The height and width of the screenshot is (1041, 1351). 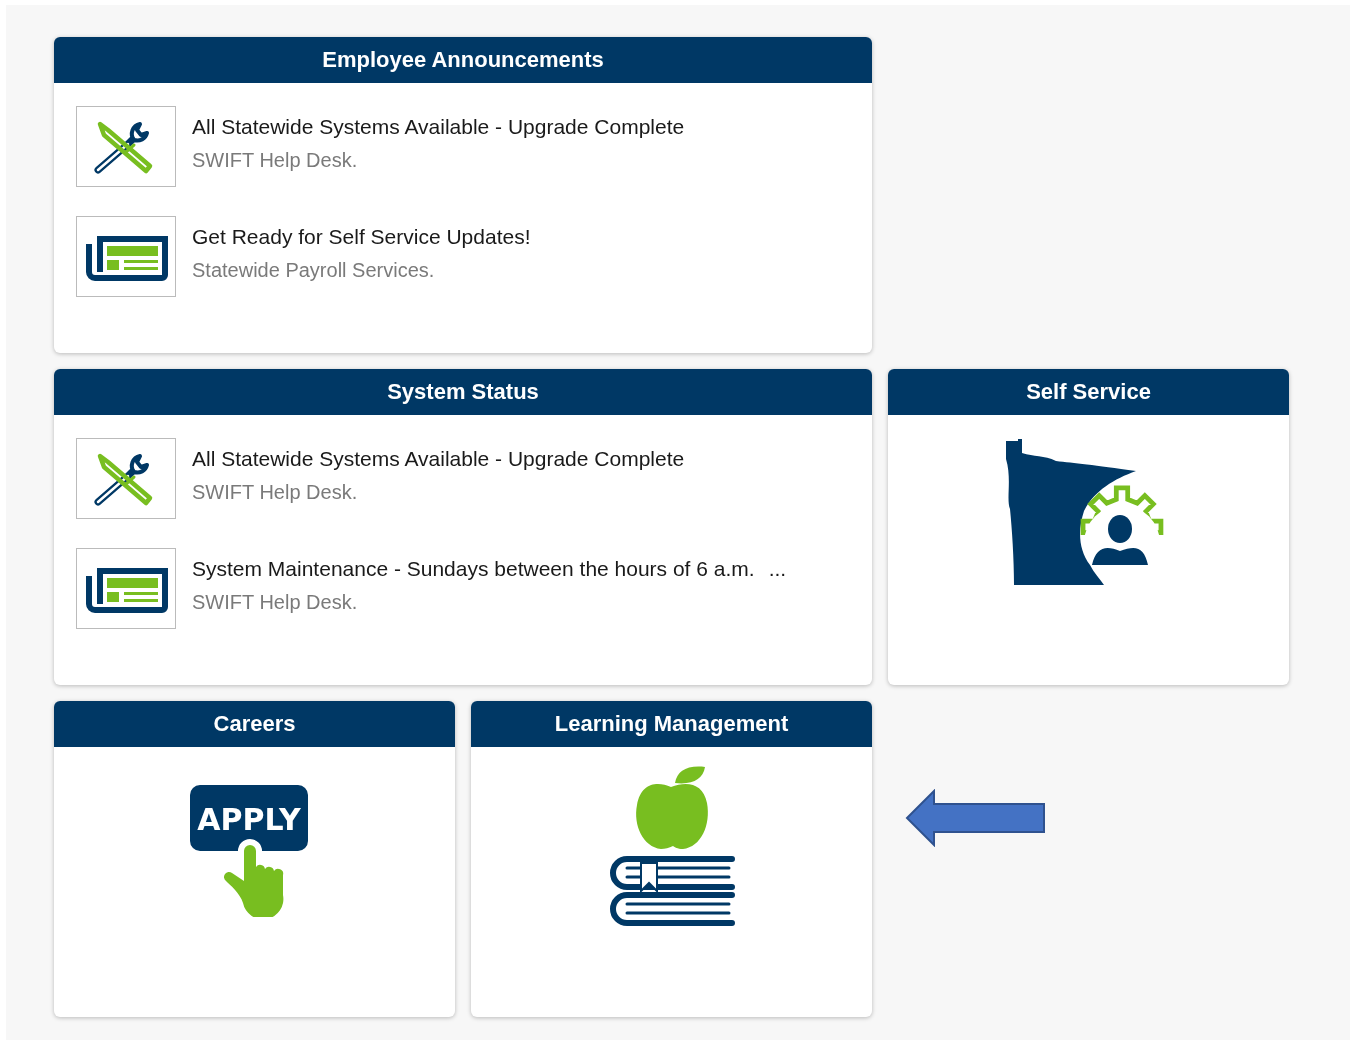 What do you see at coordinates (463, 60) in the screenshot?
I see `tile-header: Employee Announcements` at bounding box center [463, 60].